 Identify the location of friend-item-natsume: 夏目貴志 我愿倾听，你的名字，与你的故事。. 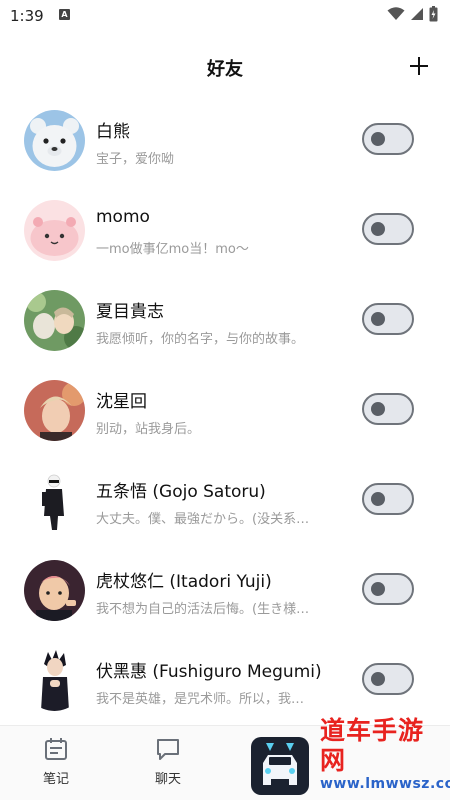
(225, 320).